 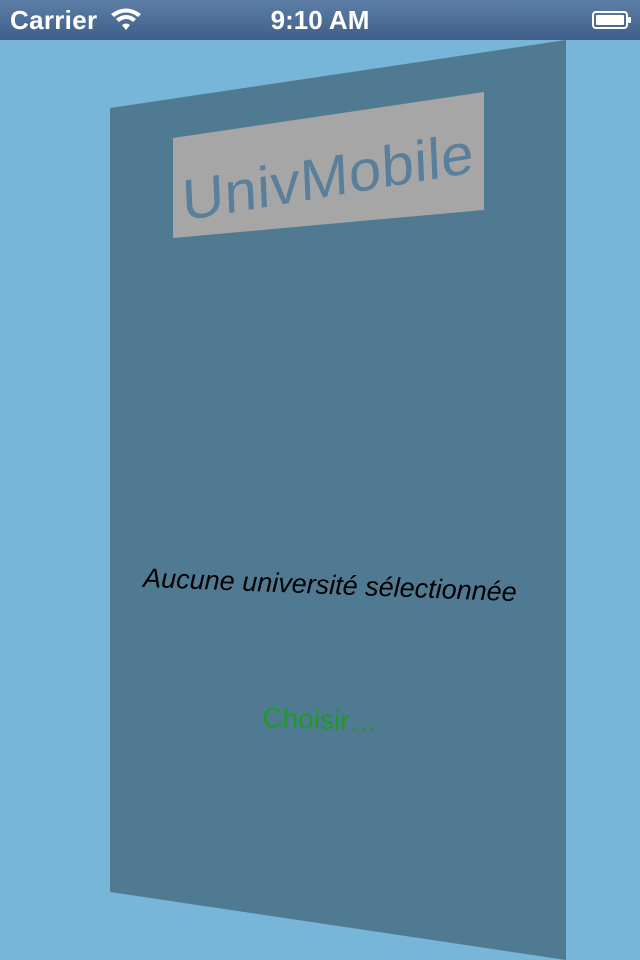 I want to click on status-bar: Carrier 9:10 AM, so click(x=320, y=20).